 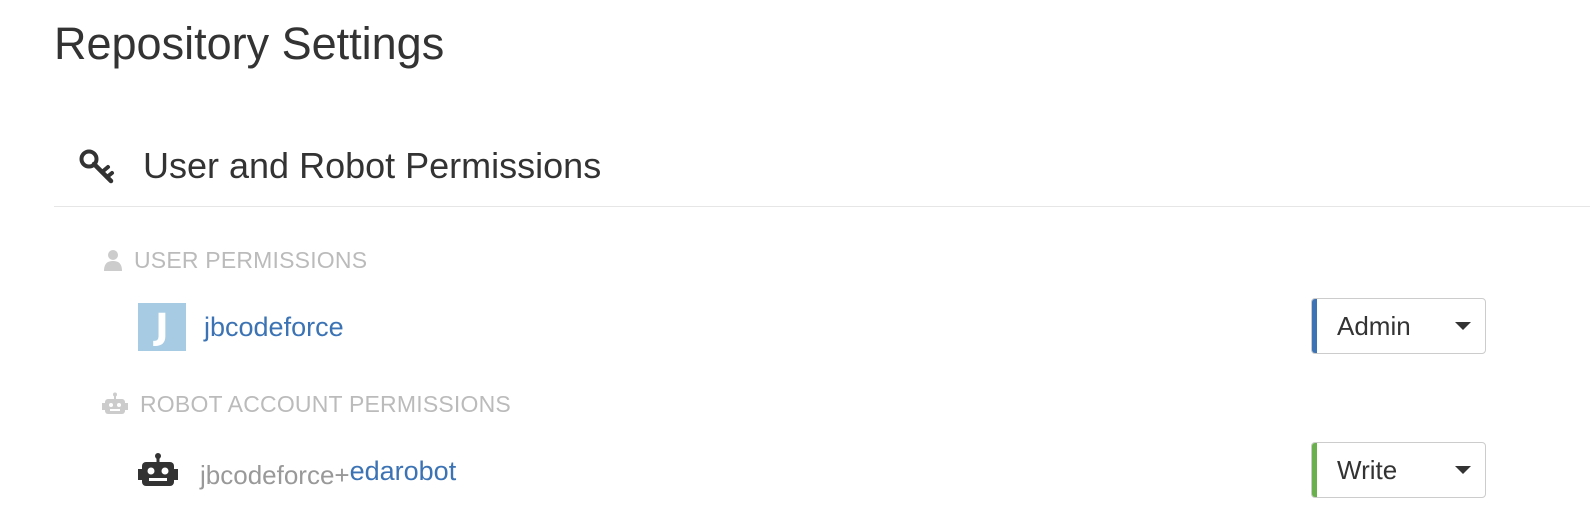 I want to click on robot-permission-row: jbcodeforce+ edarobot, so click(x=297, y=472).